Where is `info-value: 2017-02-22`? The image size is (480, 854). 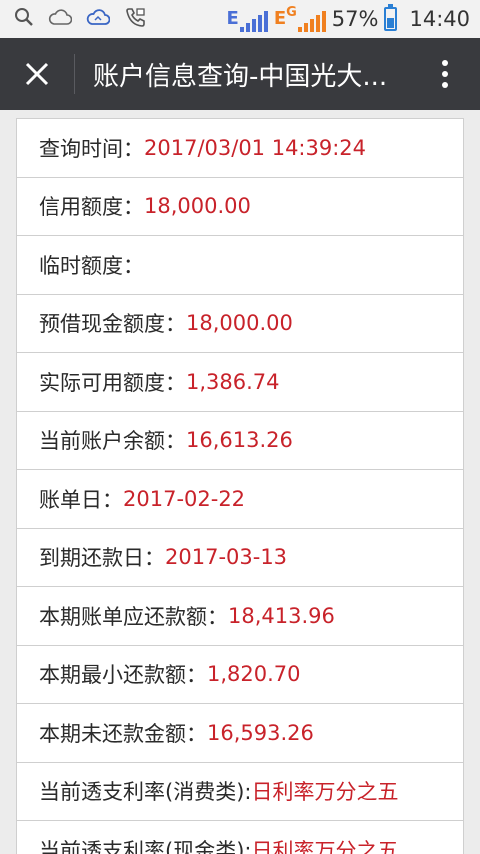
info-value: 2017-02-22 is located at coordinates (184, 498).